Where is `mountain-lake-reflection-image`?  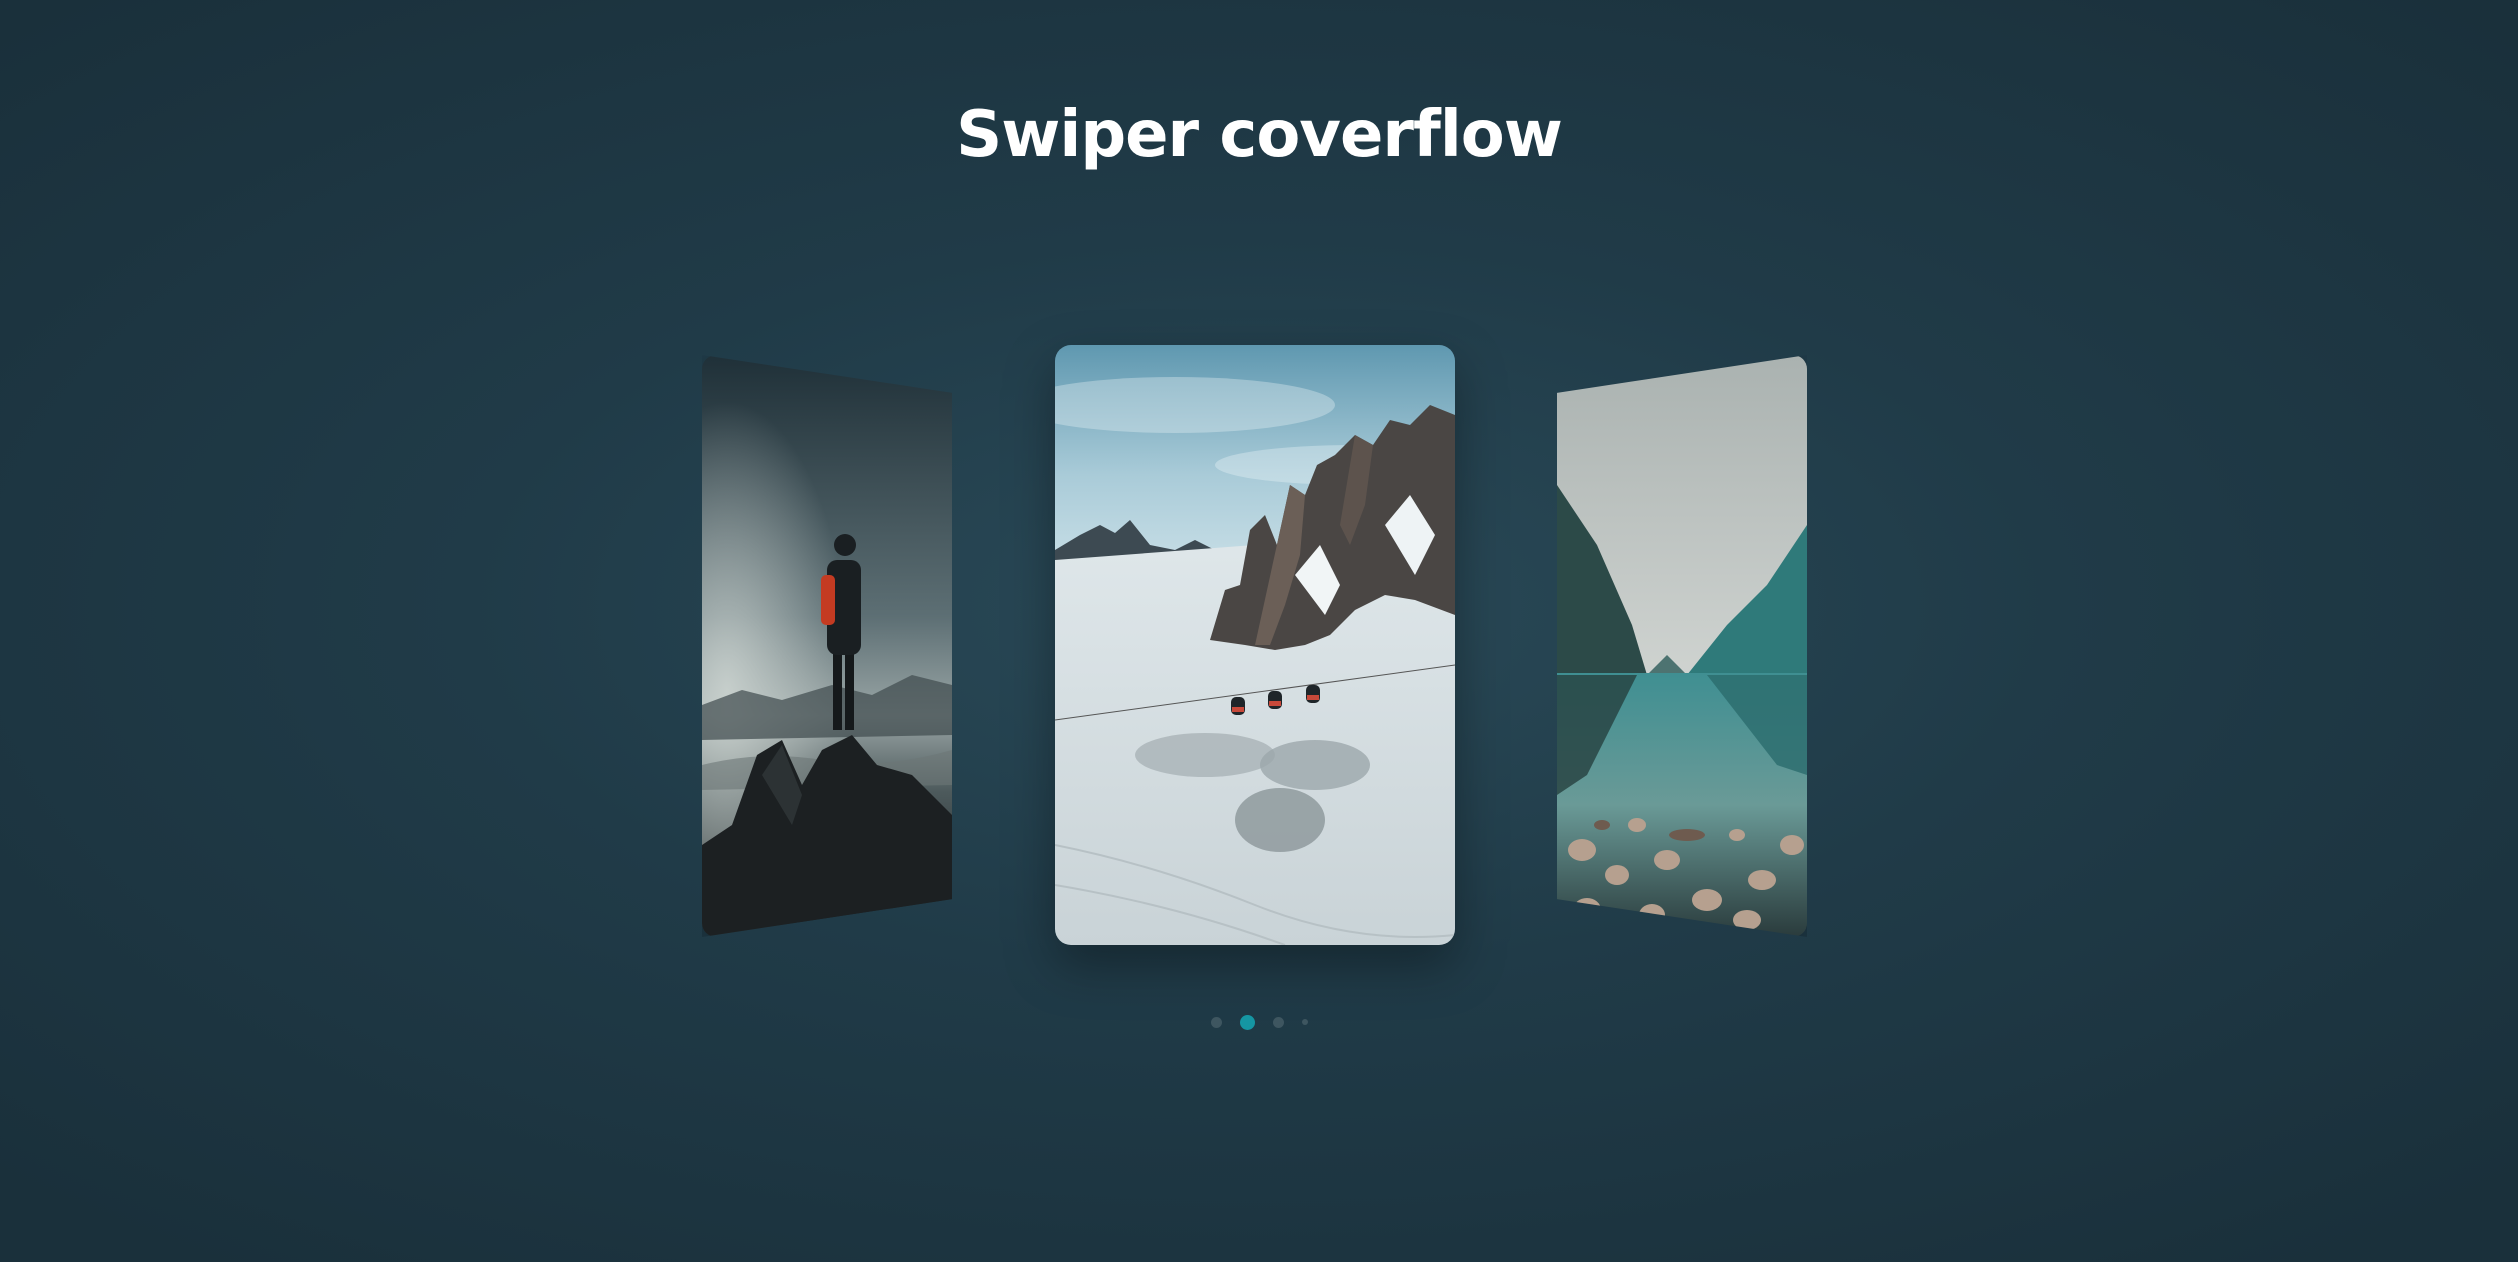
mountain-lake-reflection-image is located at coordinates (1682, 646).